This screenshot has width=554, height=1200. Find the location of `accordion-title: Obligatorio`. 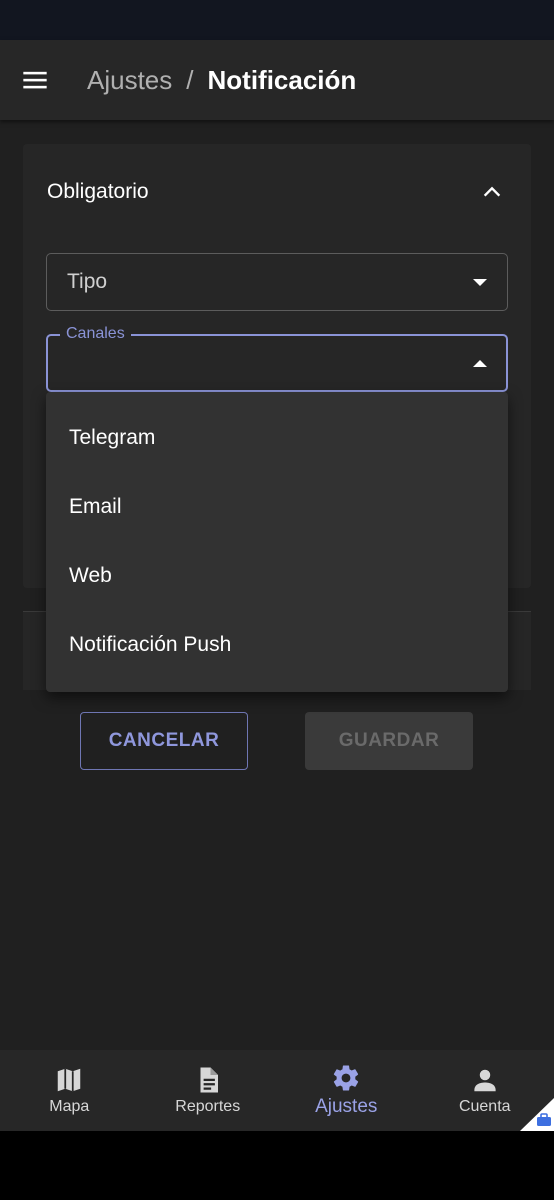

accordion-title: Obligatorio is located at coordinates (98, 191).